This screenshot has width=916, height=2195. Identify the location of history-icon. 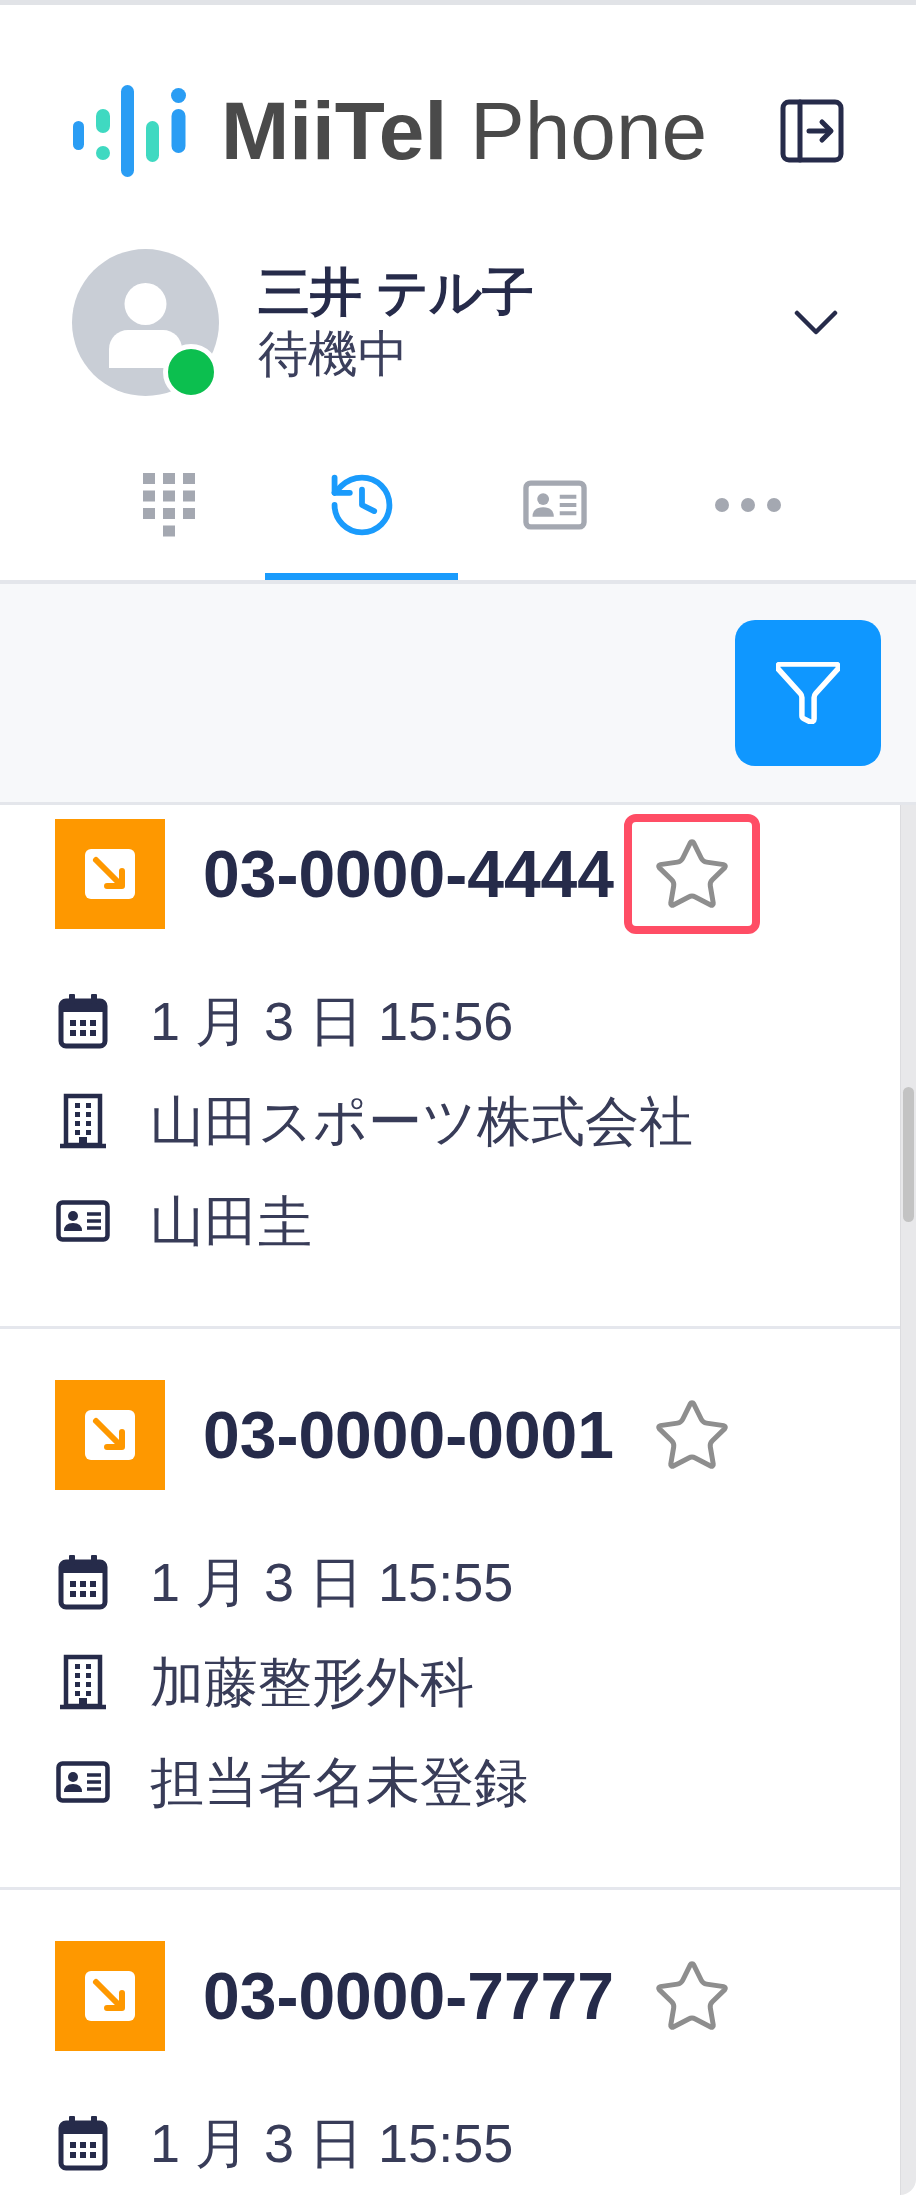
(361, 504).